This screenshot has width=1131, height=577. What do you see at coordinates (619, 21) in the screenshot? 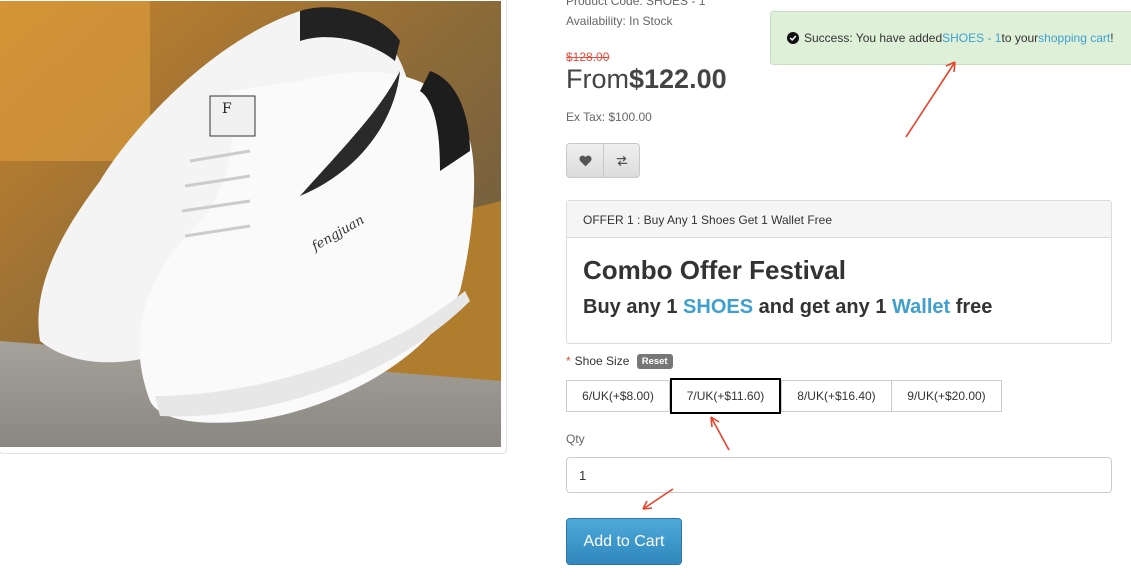
I see `availability: Availability: In Stock` at bounding box center [619, 21].